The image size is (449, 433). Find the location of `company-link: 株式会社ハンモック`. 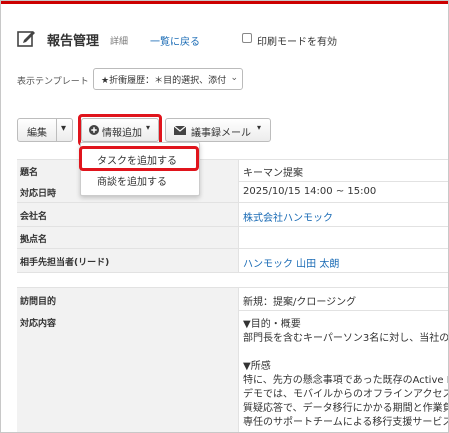

company-link: 株式会社ハンモック is located at coordinates (288, 216).